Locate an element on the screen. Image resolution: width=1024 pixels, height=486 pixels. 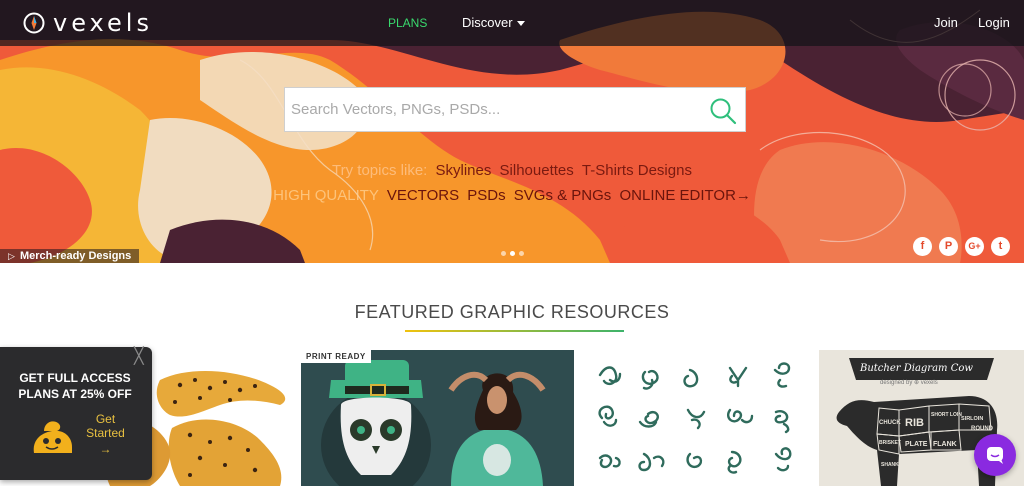
quality-link-vectors: VECTORS is located at coordinates (423, 195).